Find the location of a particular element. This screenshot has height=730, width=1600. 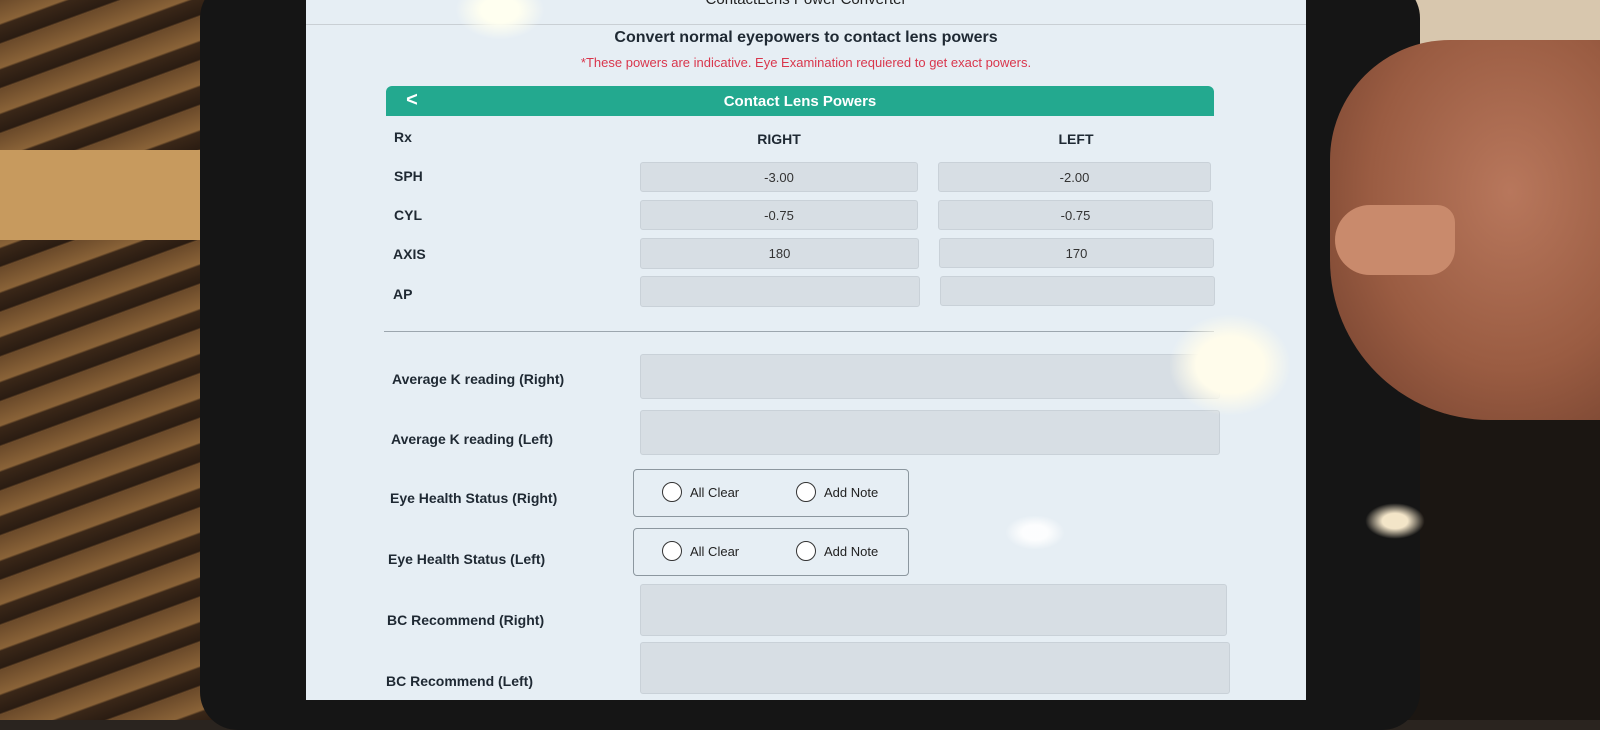

cyl-left-field: -0.75 is located at coordinates (1075, 215).